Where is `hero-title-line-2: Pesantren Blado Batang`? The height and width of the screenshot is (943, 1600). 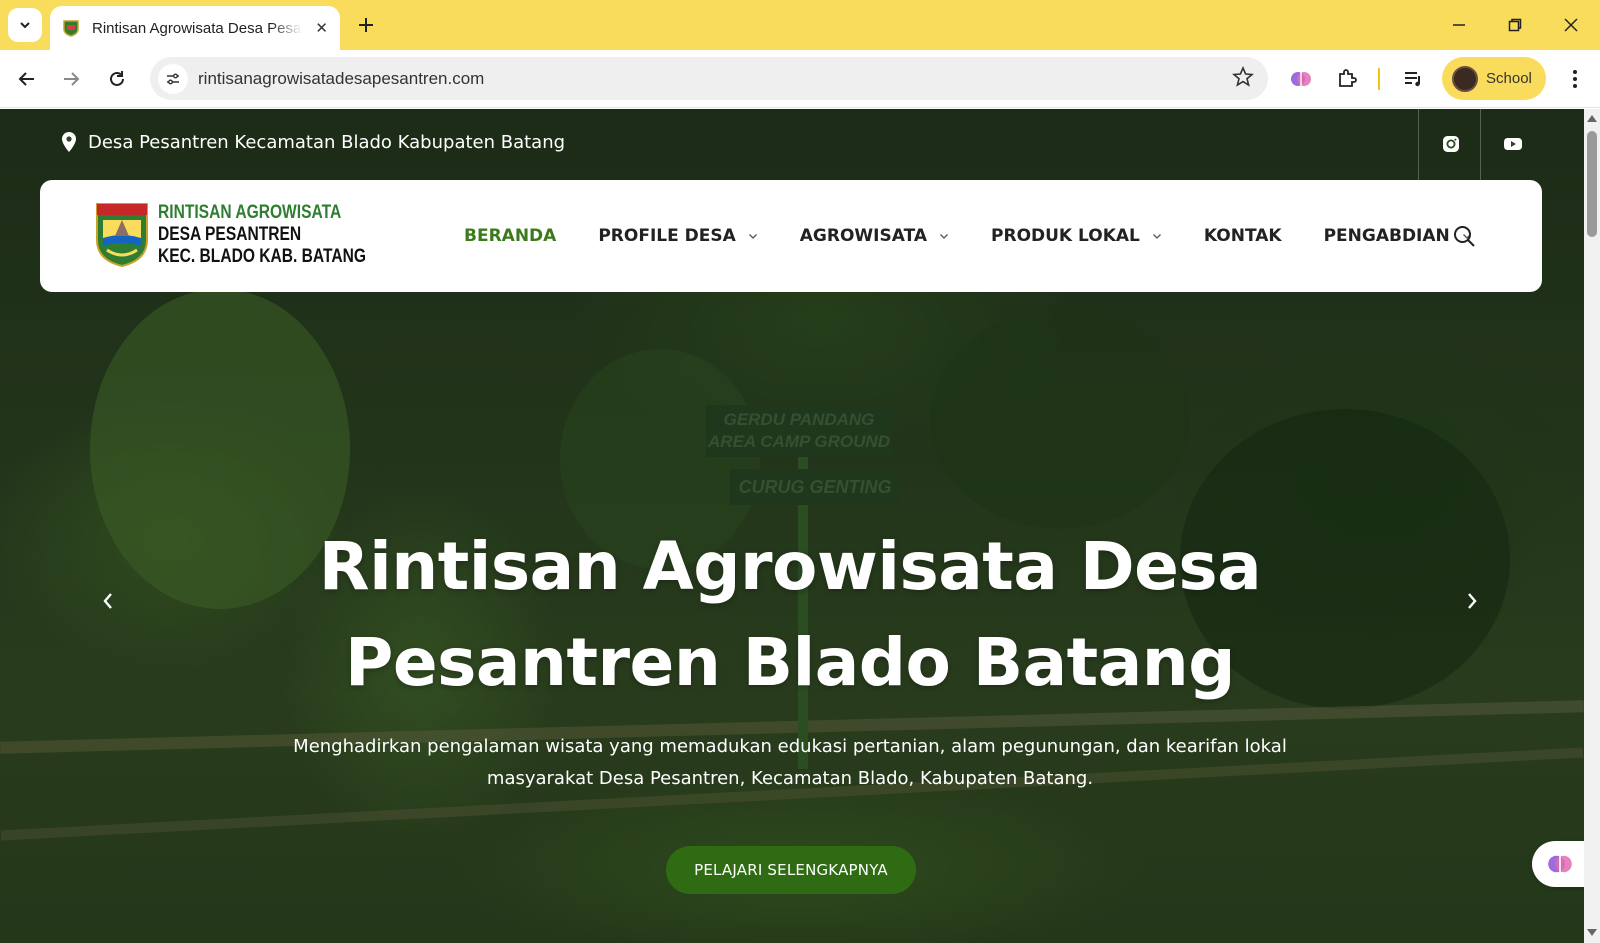 hero-title-line-2: Pesantren Blado Batang is located at coordinates (790, 662).